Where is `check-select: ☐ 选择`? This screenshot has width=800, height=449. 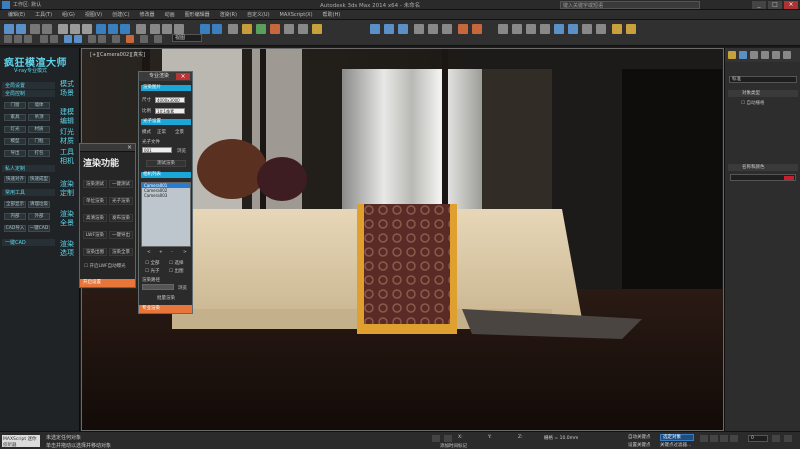
check-select: ☐ 选择 is located at coordinates (176, 263).